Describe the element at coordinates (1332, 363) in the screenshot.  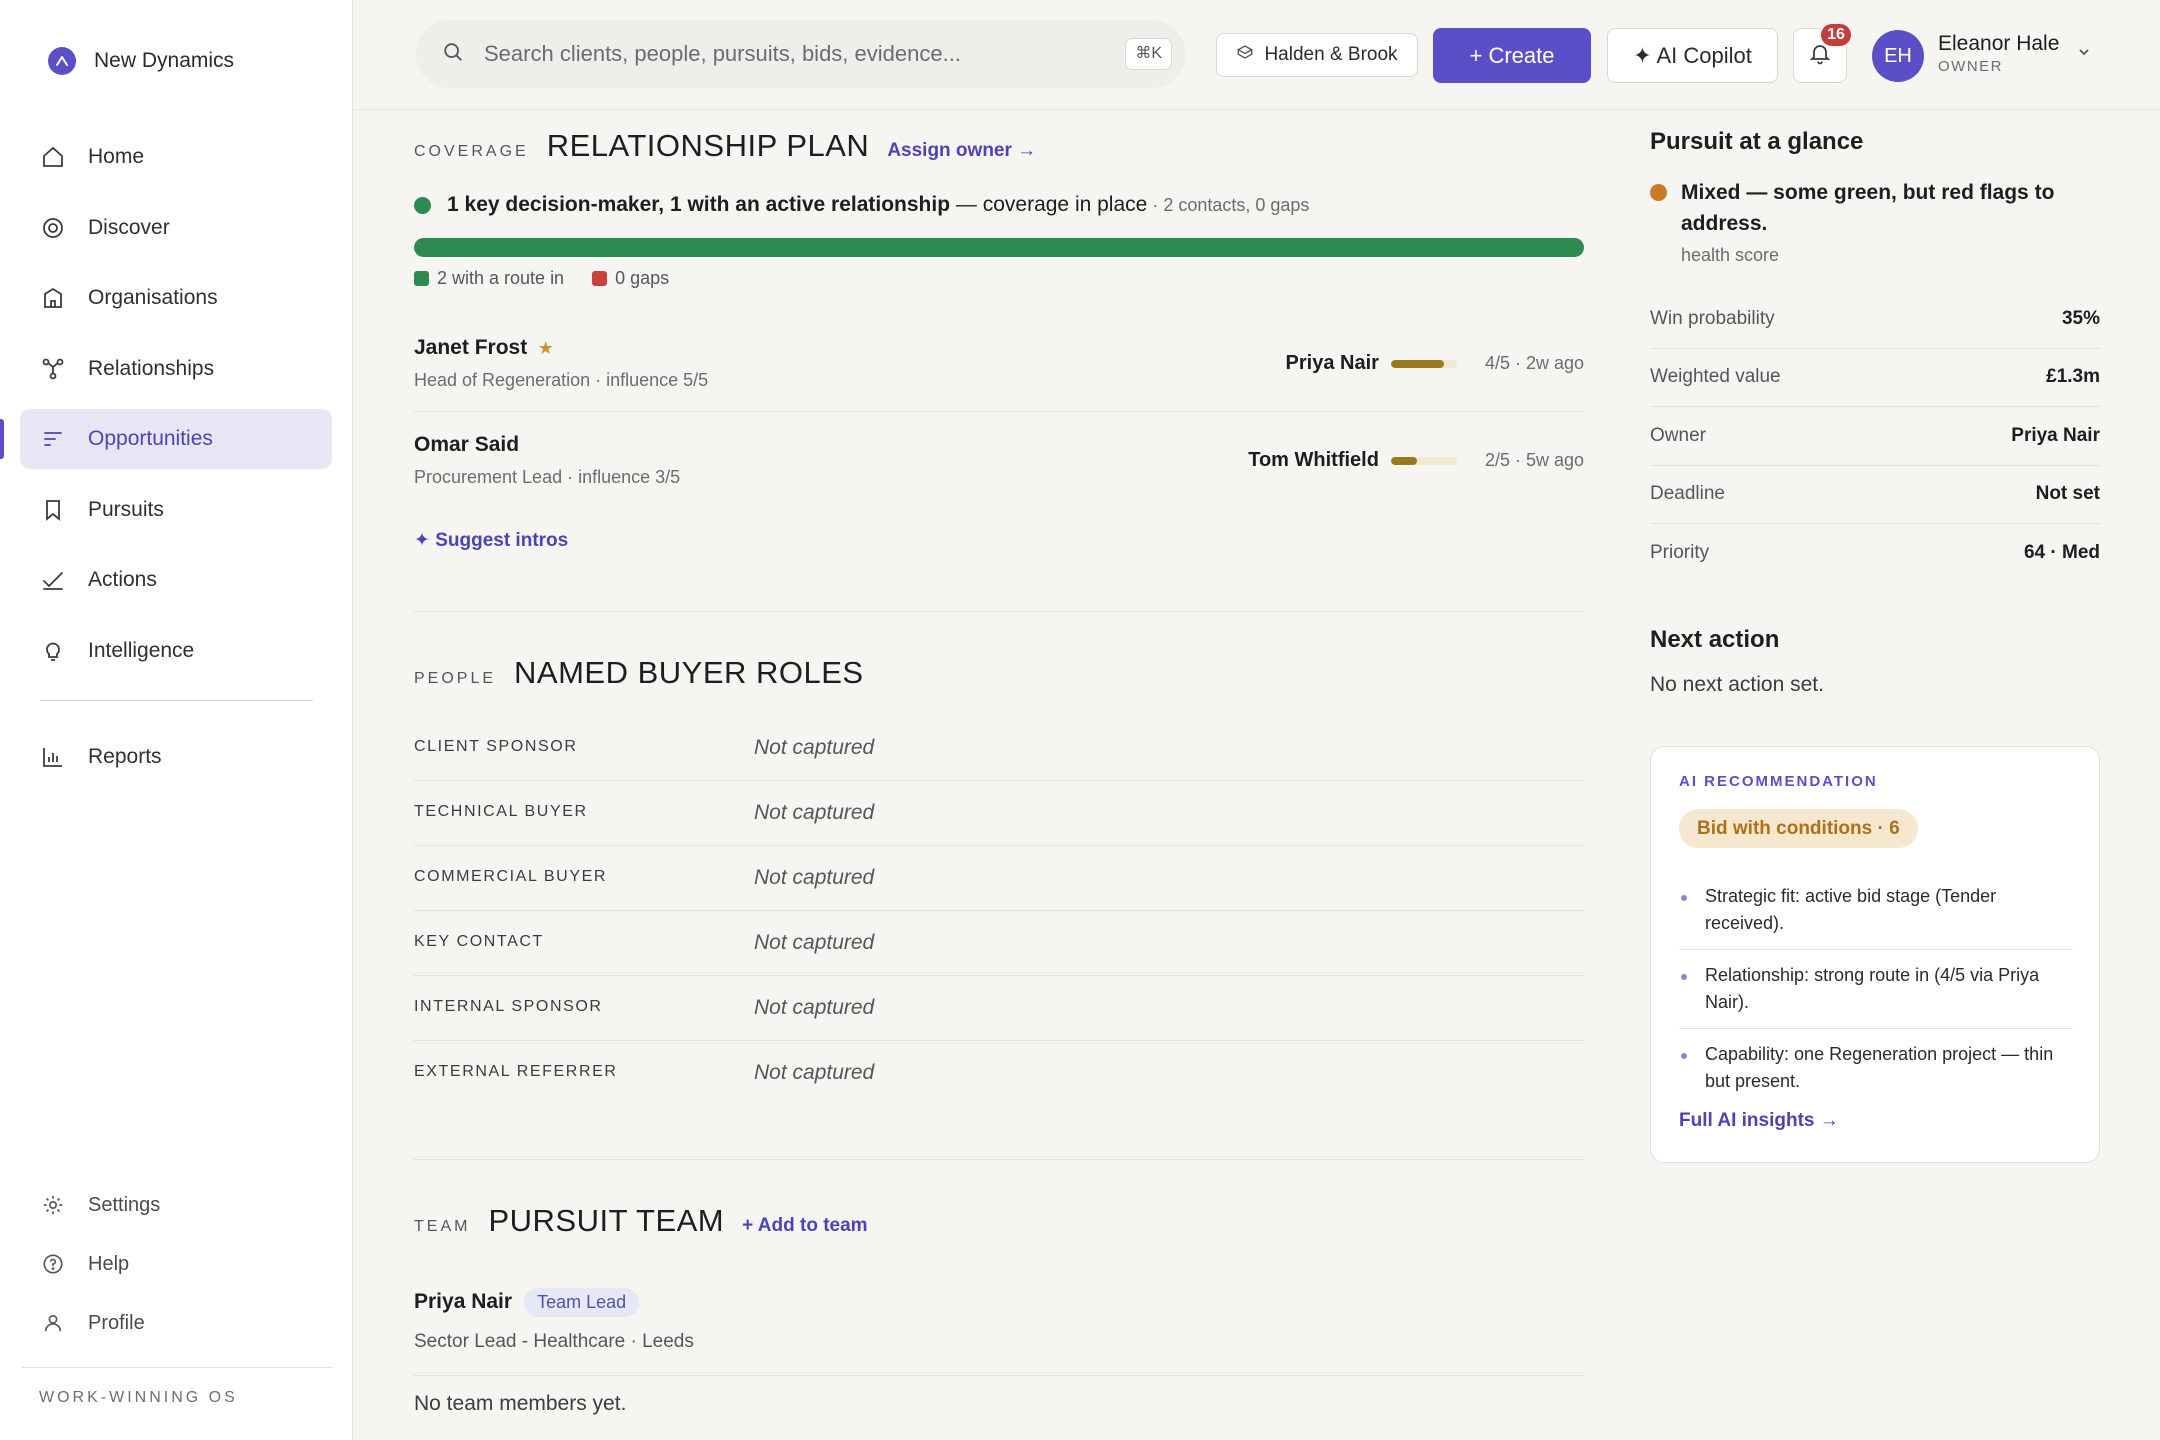
I see `route-via: Priya Nair` at that location.